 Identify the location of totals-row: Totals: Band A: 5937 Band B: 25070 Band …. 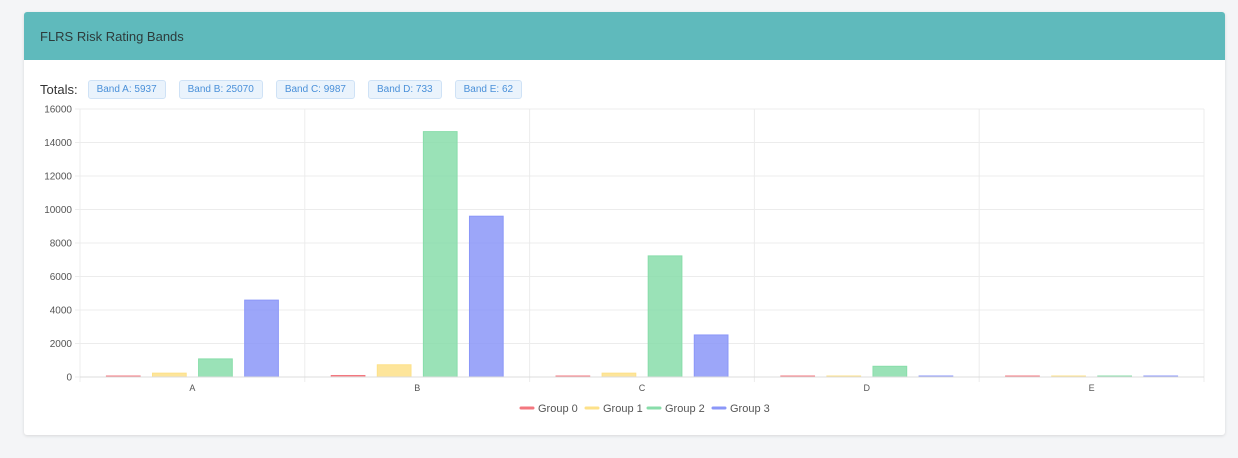
(287, 89).